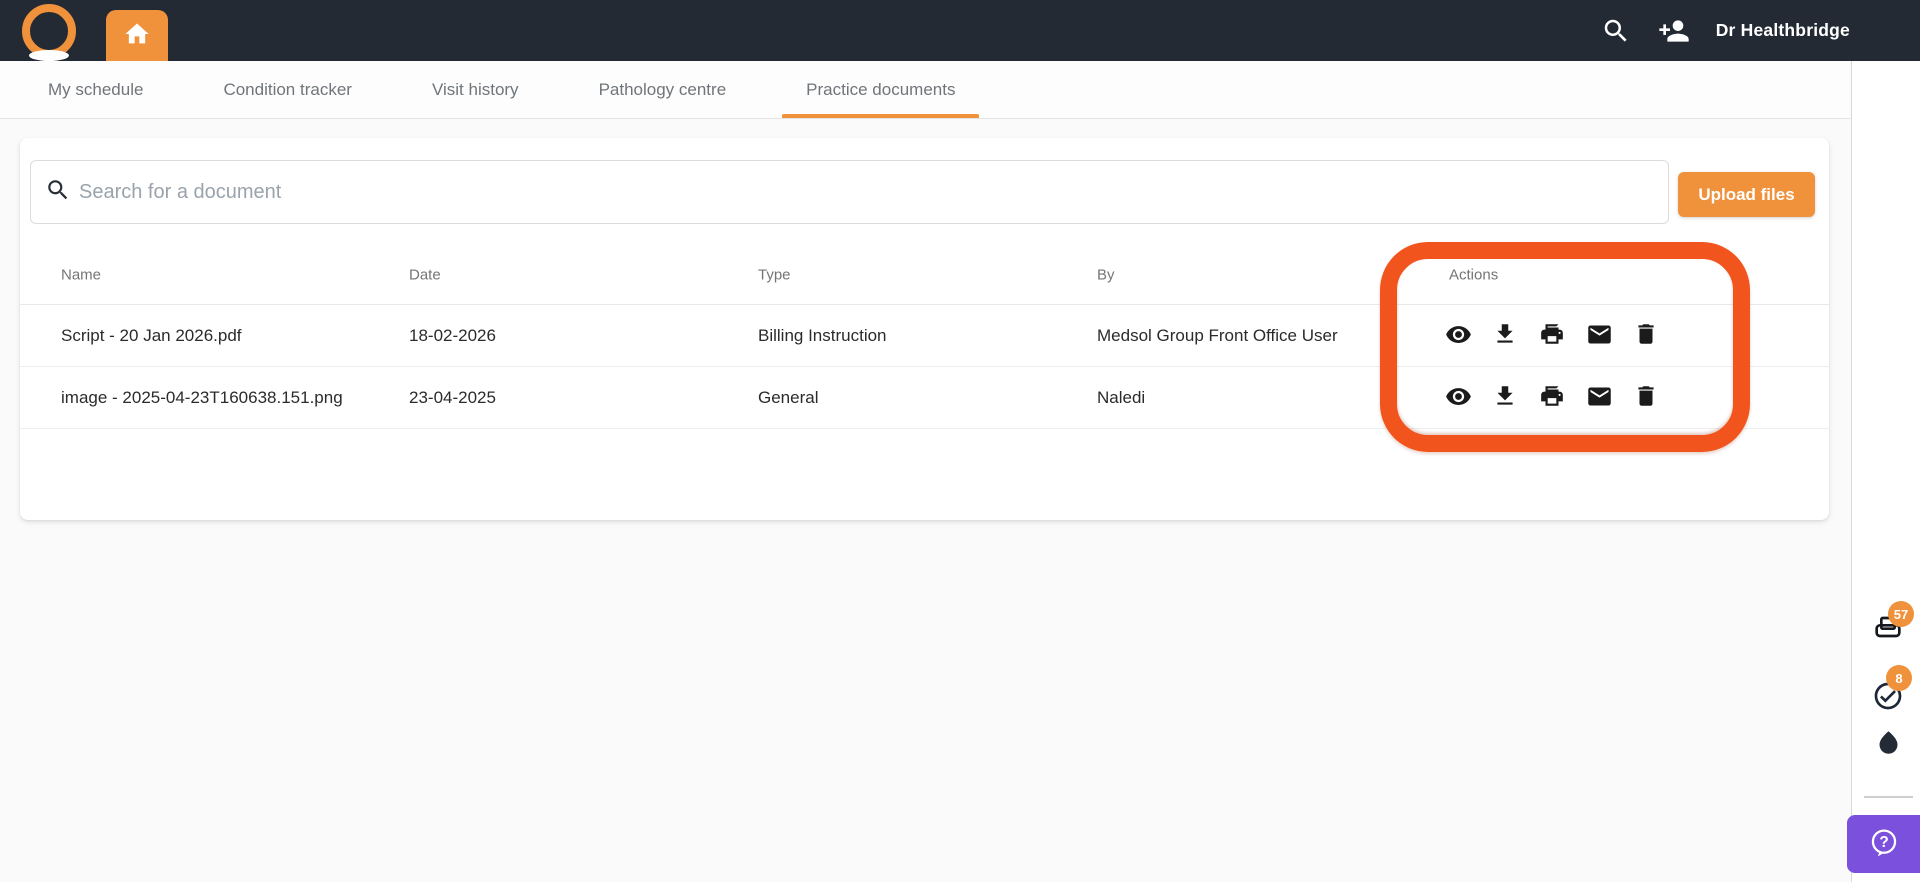 This screenshot has height=882, width=1920. What do you see at coordinates (95, 89) in the screenshot?
I see `tab-my-schedule: My schedule` at bounding box center [95, 89].